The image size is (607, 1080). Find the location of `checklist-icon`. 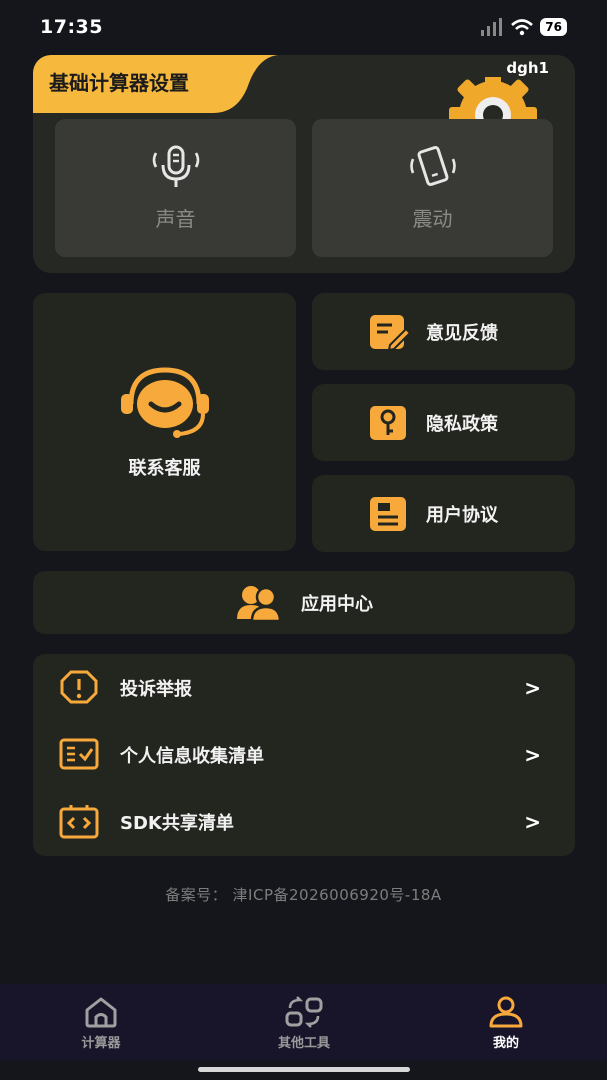

checklist-icon is located at coordinates (79, 754).